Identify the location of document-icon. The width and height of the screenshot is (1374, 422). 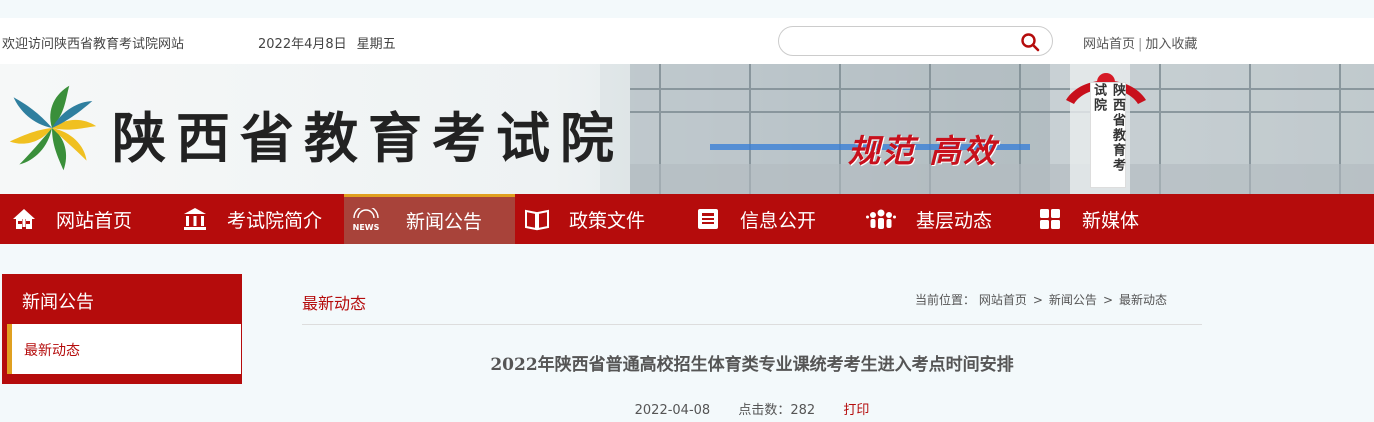
(708, 219).